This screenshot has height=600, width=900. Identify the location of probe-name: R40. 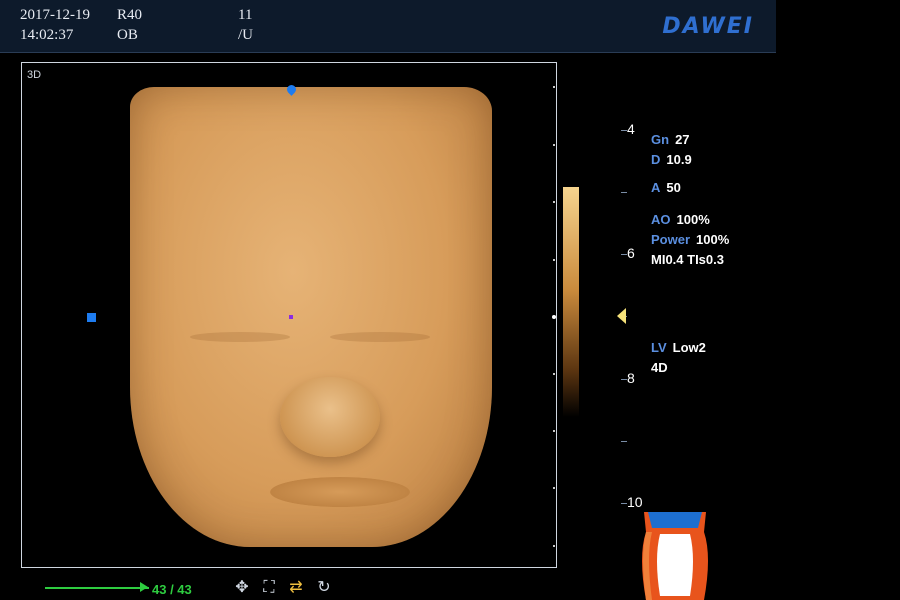
(130, 15).